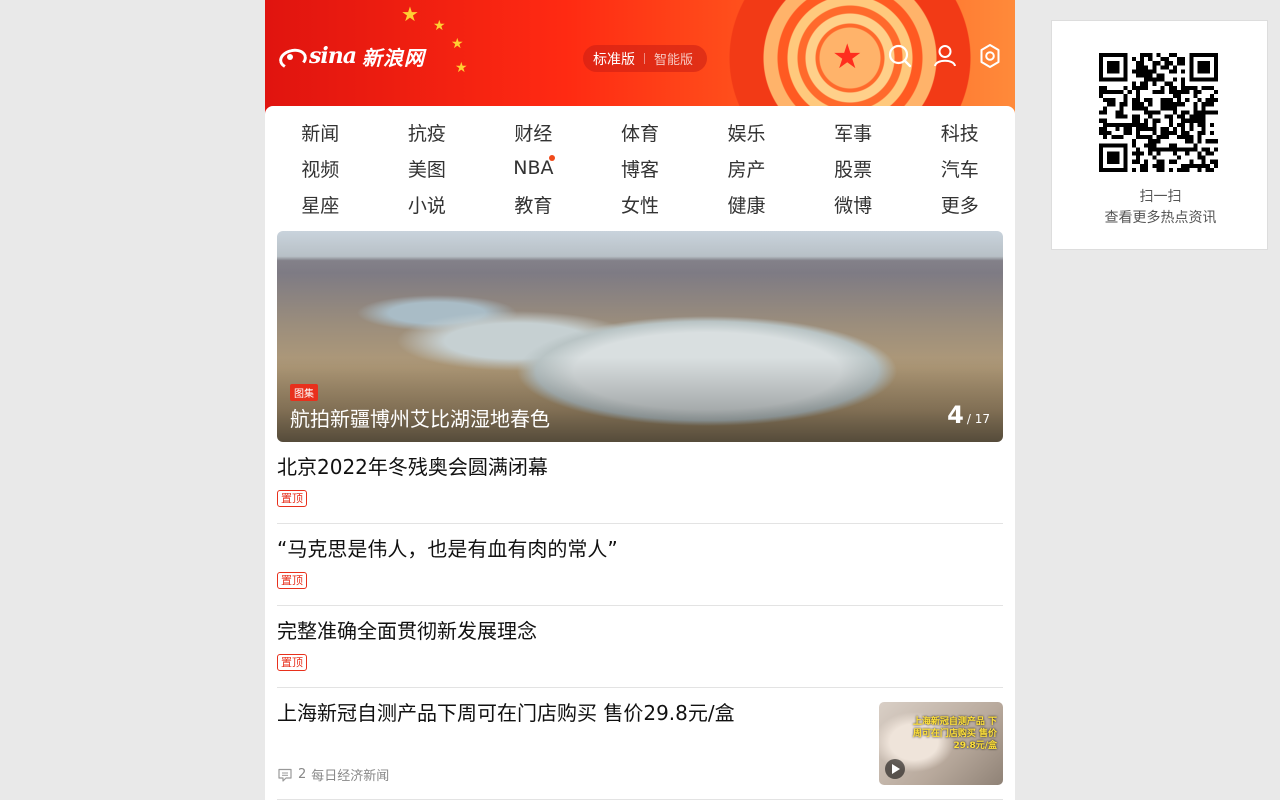  What do you see at coordinates (412, 467) in the screenshot?
I see `news-title: 北京2022年冬残奥会圆满闭幕` at bounding box center [412, 467].